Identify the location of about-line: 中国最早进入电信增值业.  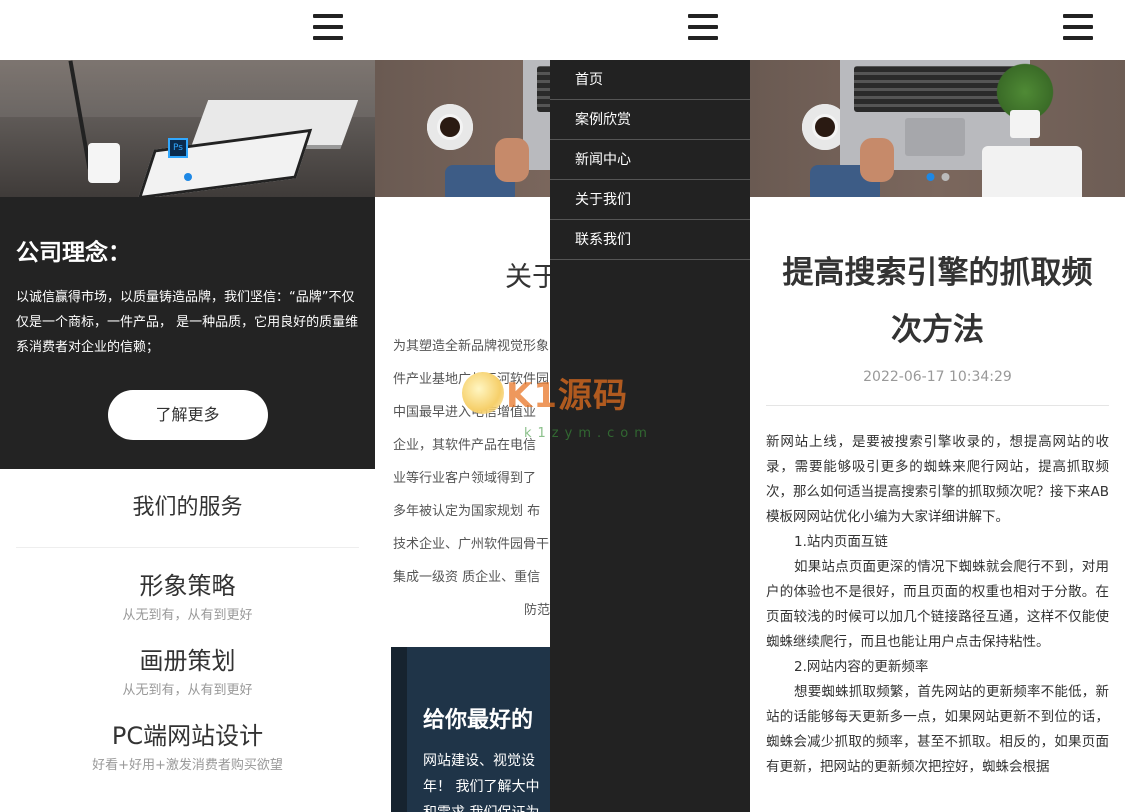
(465, 412).